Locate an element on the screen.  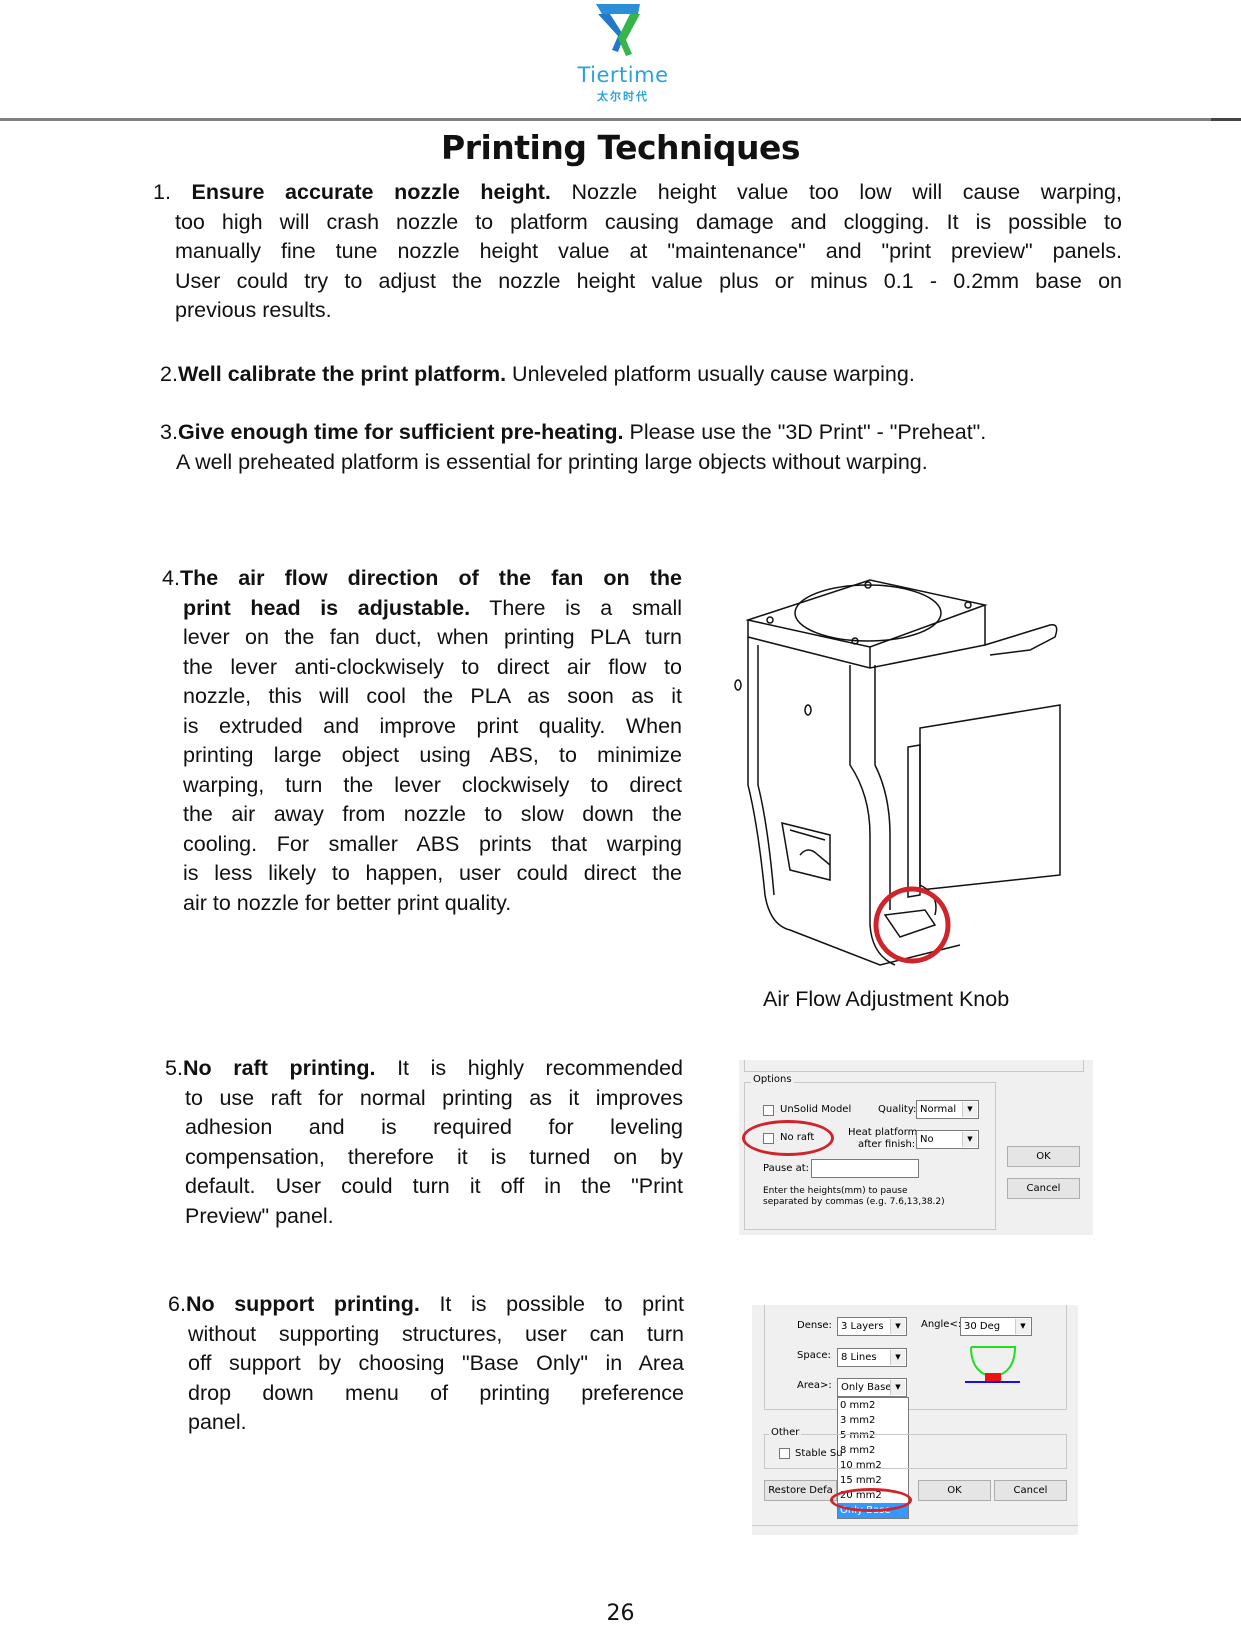
tip-number: 1. is located at coordinates (162, 192).